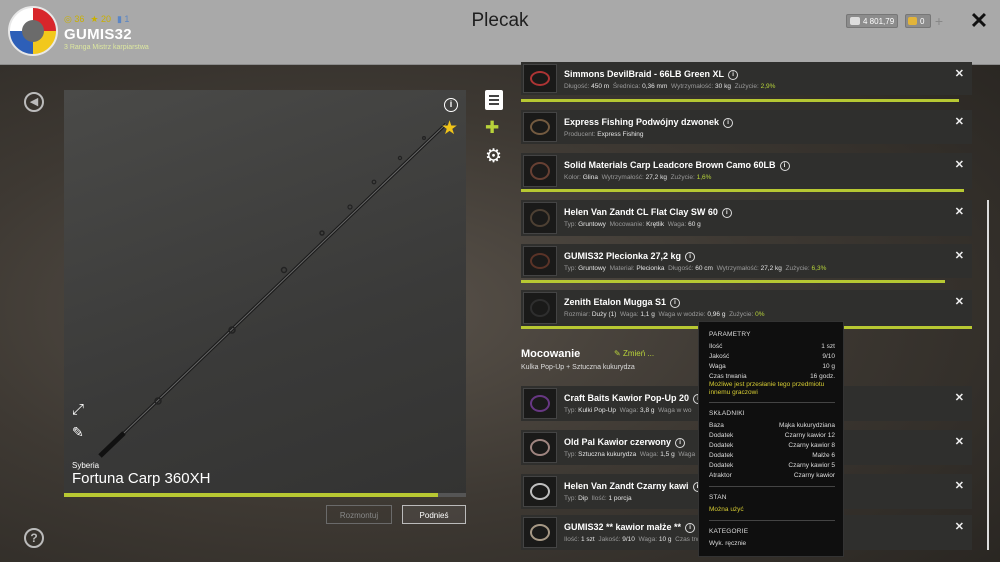 The width and height of the screenshot is (1000, 562). What do you see at coordinates (607, 454) in the screenshot?
I see `prop-value: Sztuczna kukurydza` at bounding box center [607, 454].